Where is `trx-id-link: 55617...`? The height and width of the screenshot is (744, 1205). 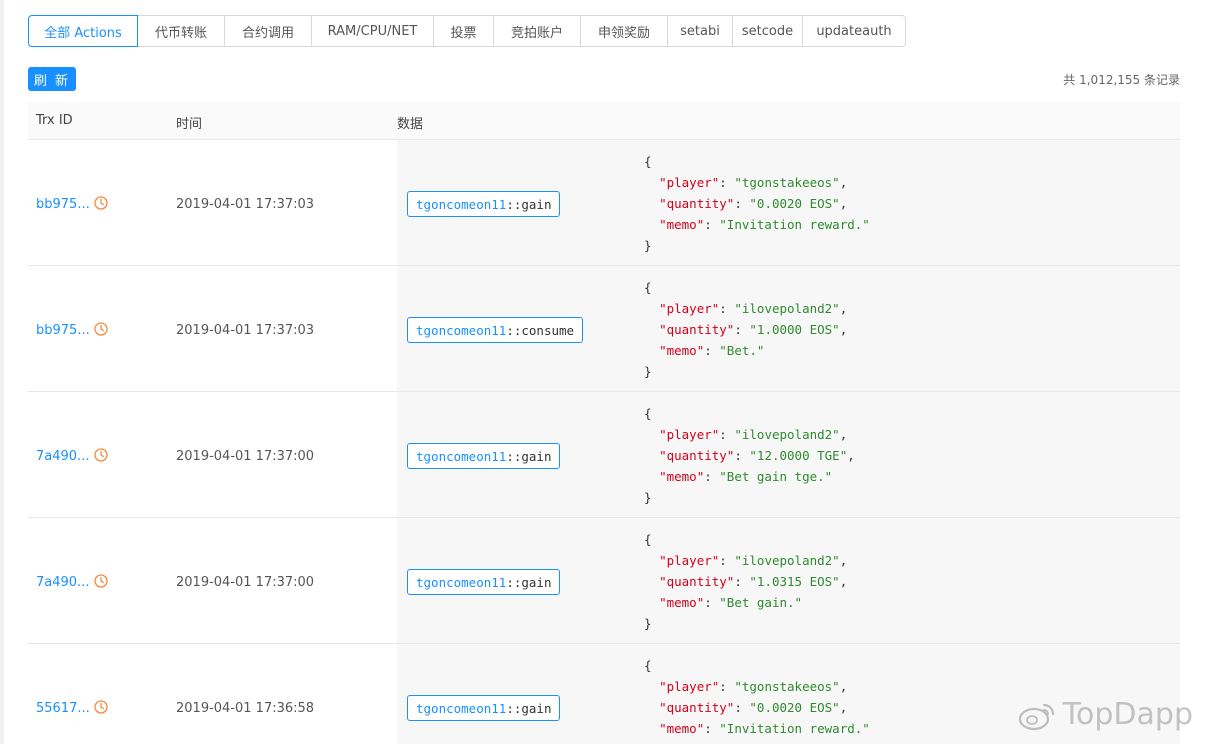
trx-id-link: 55617... is located at coordinates (63, 708).